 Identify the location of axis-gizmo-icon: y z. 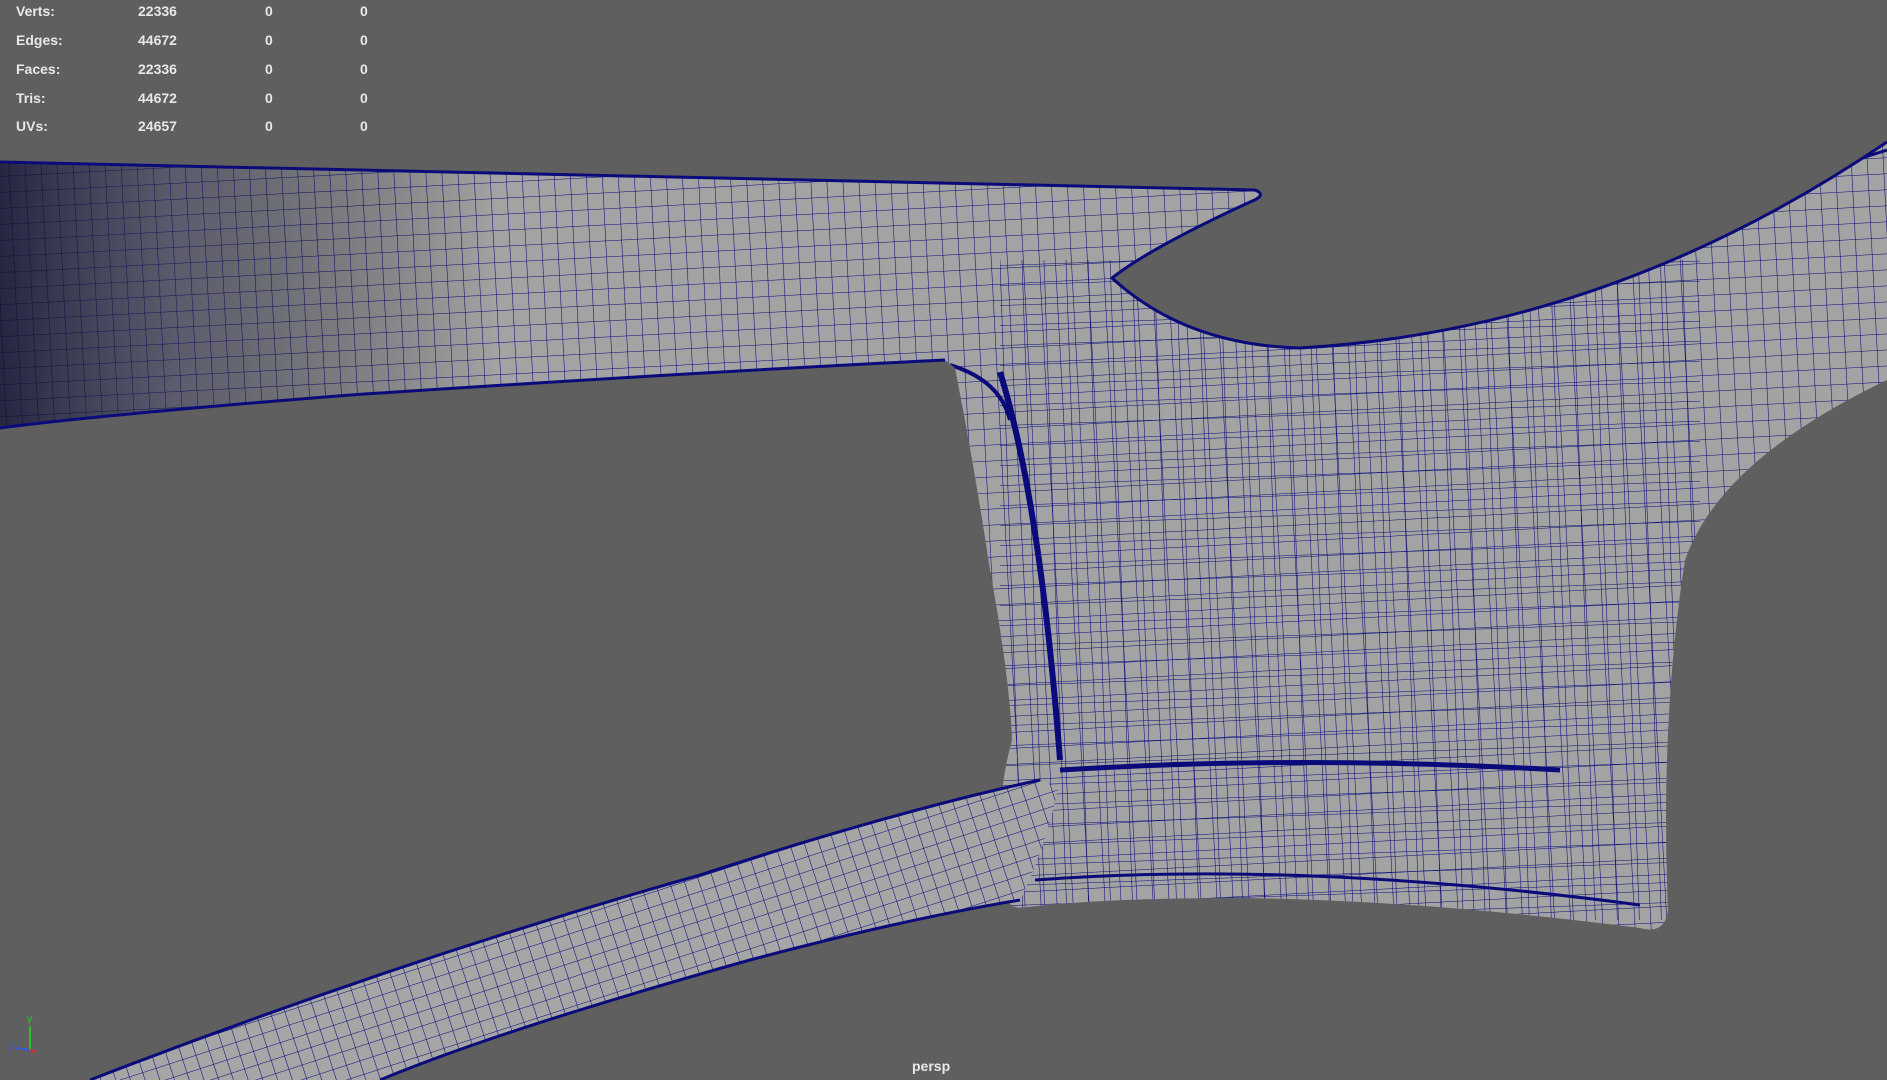
(23, 1033).